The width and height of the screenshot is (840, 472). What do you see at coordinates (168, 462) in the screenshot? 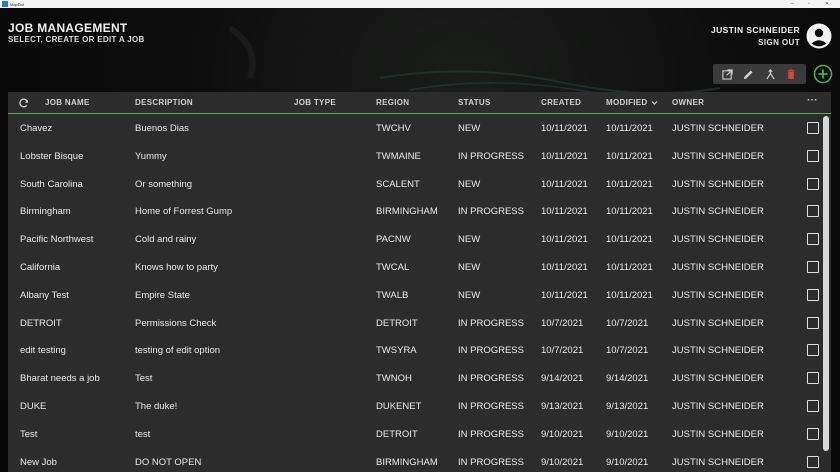
I see `cell-description: DO NOT OPEN` at bounding box center [168, 462].